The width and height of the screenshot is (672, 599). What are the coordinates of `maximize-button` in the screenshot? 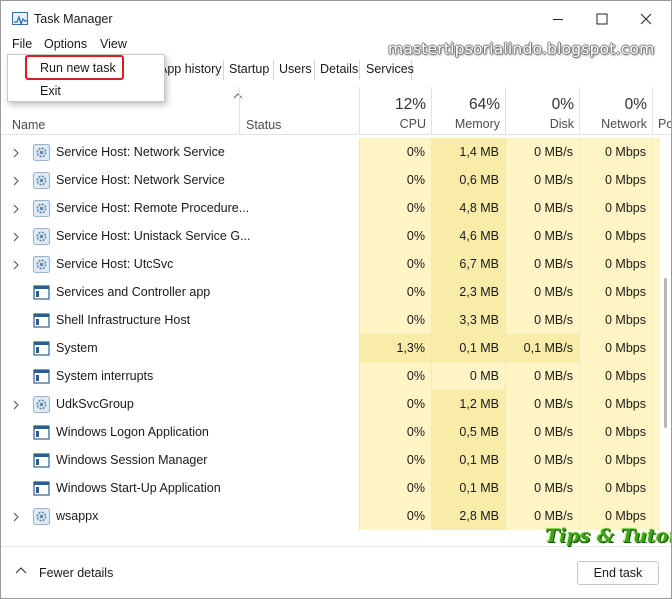 It's located at (601, 18).